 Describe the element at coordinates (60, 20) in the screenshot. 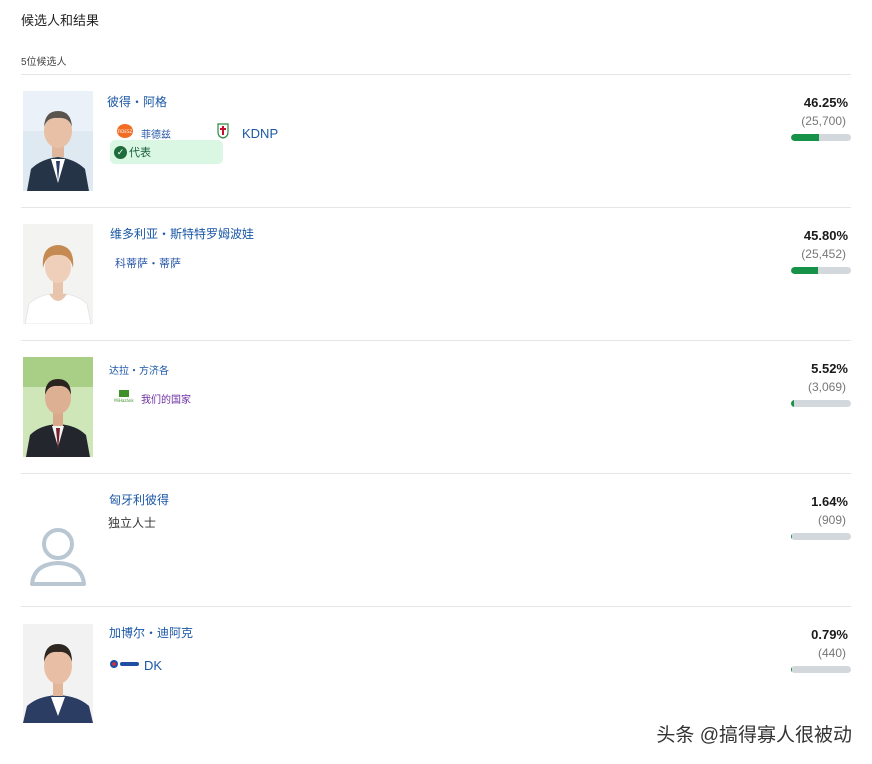

I see `section-title: 候选人和结果` at that location.